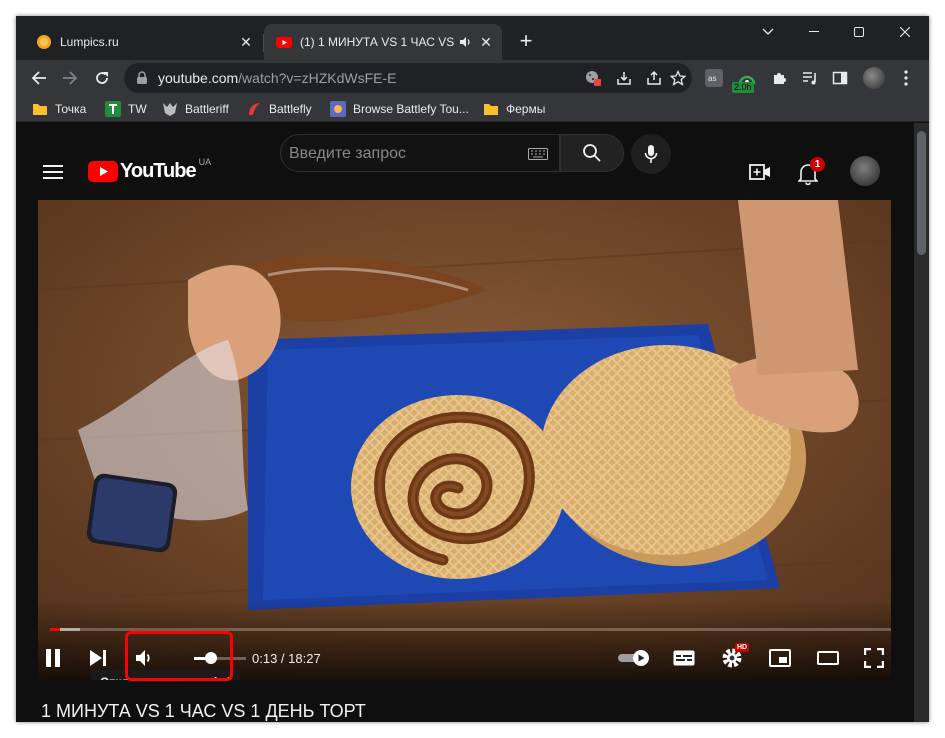 The height and width of the screenshot is (738, 945). What do you see at coordinates (338, 109) in the screenshot?
I see `battlefy-icon` at bounding box center [338, 109].